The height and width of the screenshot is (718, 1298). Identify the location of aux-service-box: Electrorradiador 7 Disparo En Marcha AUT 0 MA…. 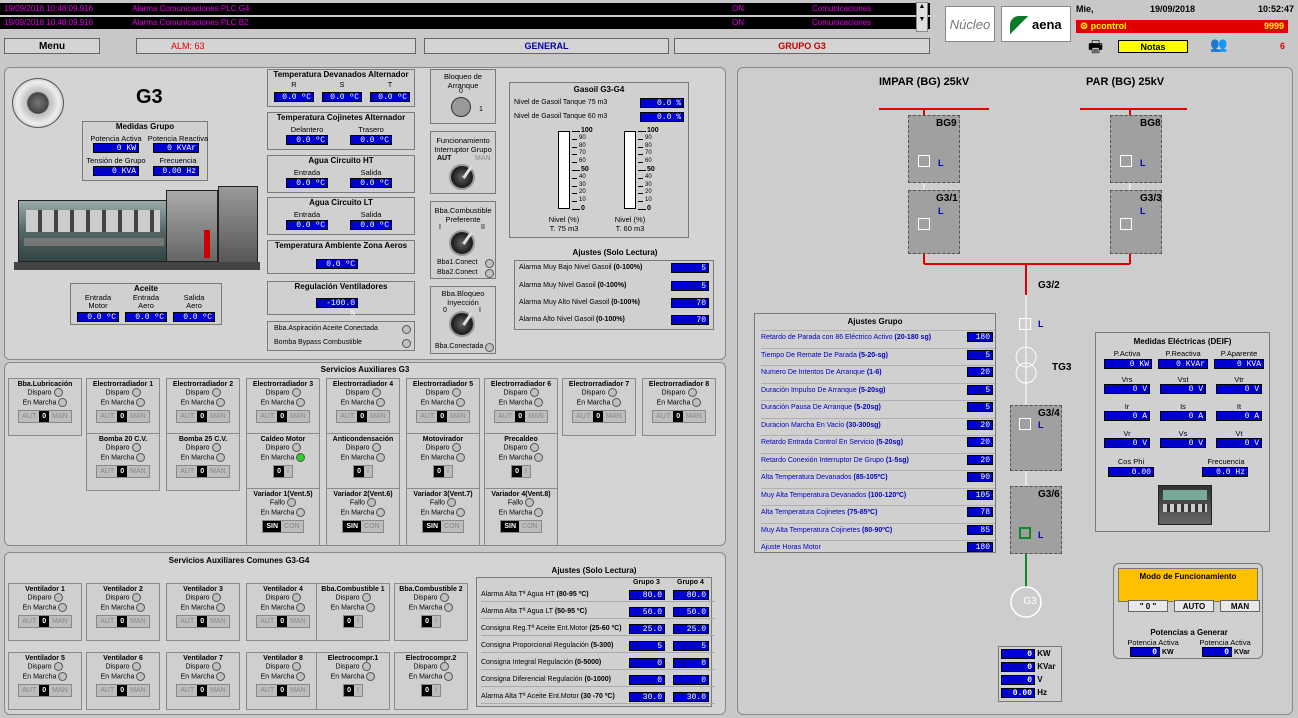
(599, 407).